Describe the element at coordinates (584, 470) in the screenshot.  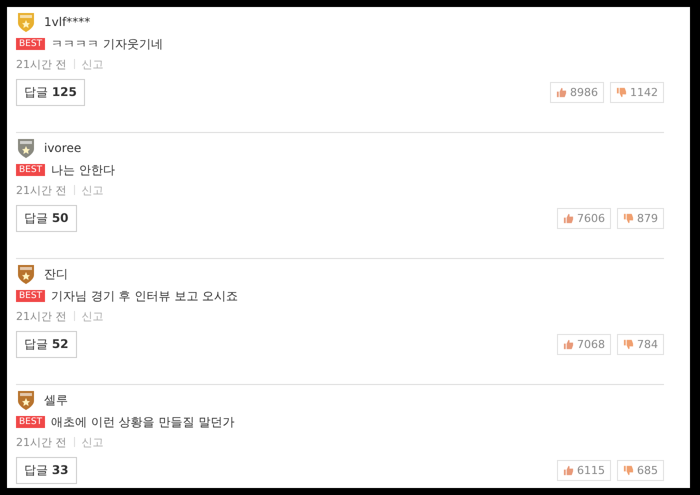
I see `like-button: 6115` at that location.